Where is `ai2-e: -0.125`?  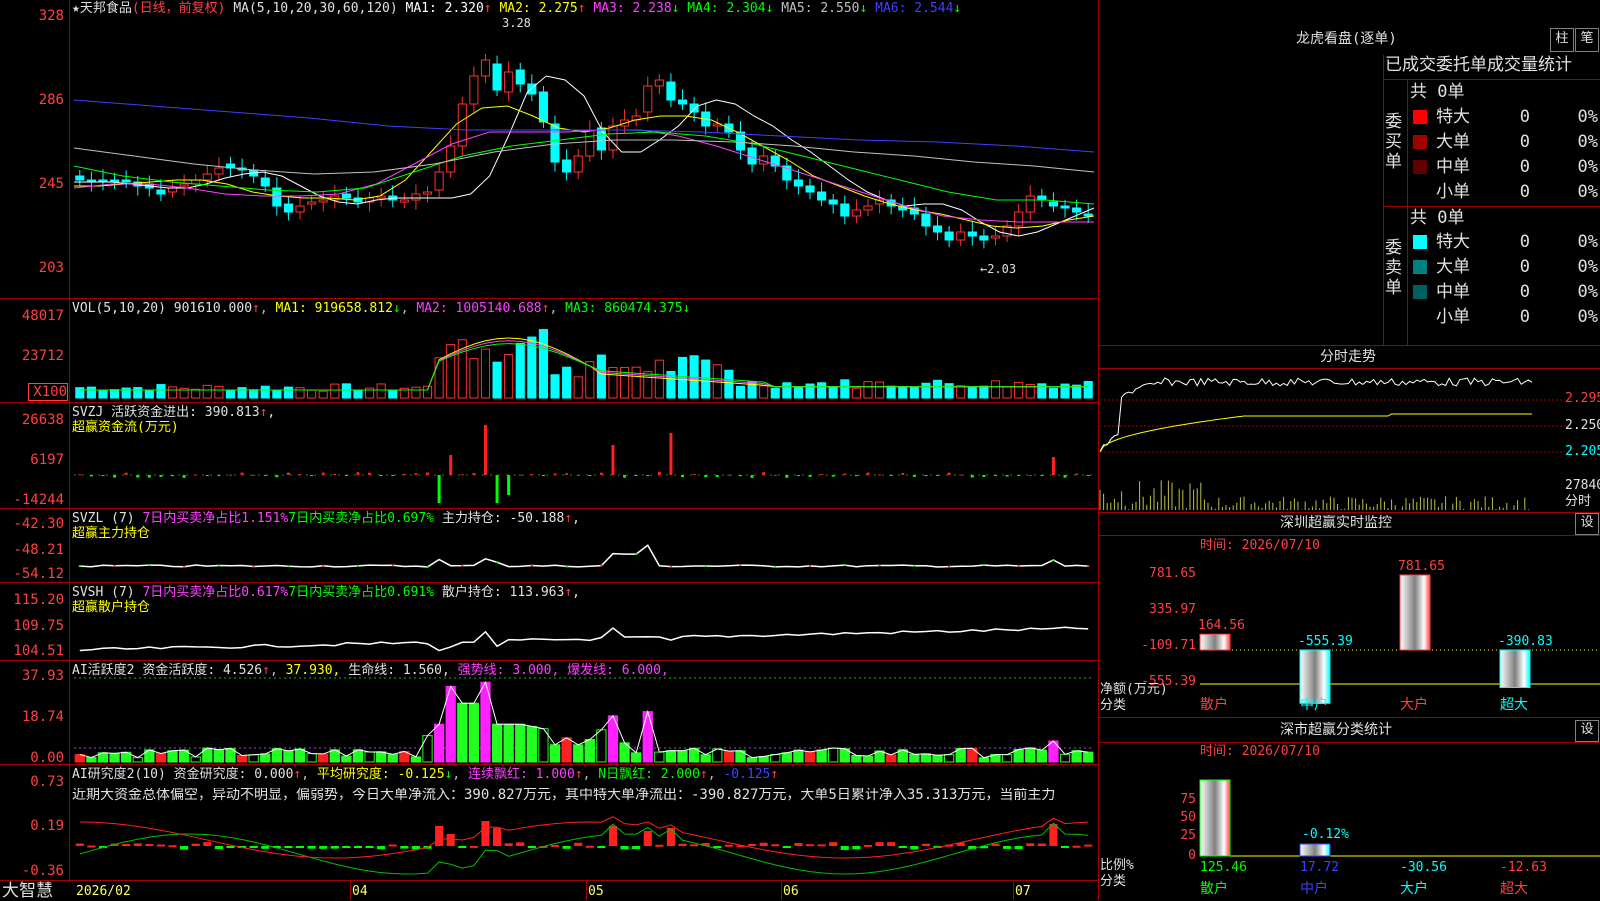 ai2-e: -0.125 is located at coordinates (747, 774).